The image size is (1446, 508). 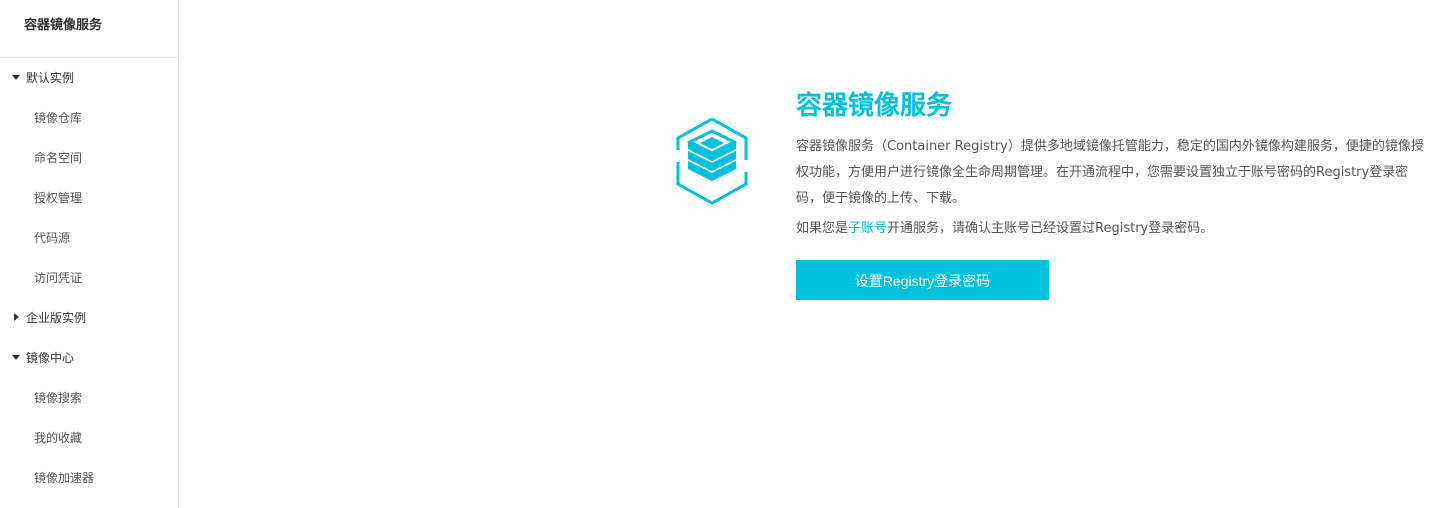 I want to click on sidebar-item-access-credentials: 访问凭证, so click(x=89, y=278).